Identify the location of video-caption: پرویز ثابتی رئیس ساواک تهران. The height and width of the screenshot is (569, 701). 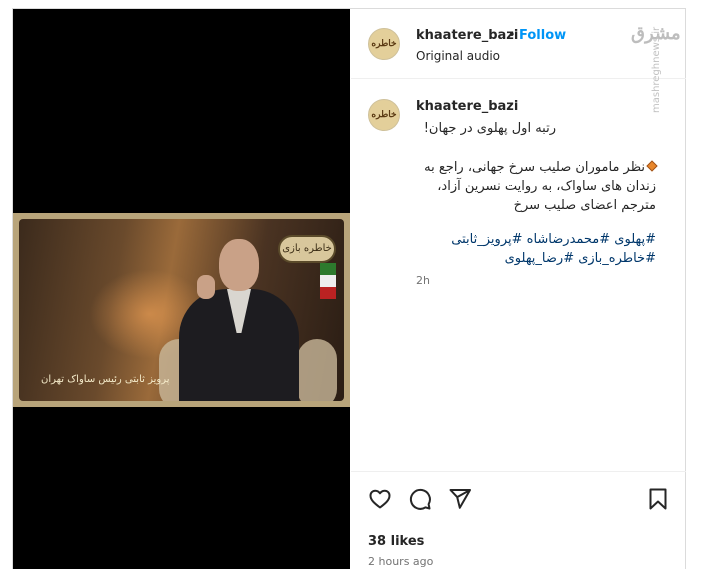
(105, 379).